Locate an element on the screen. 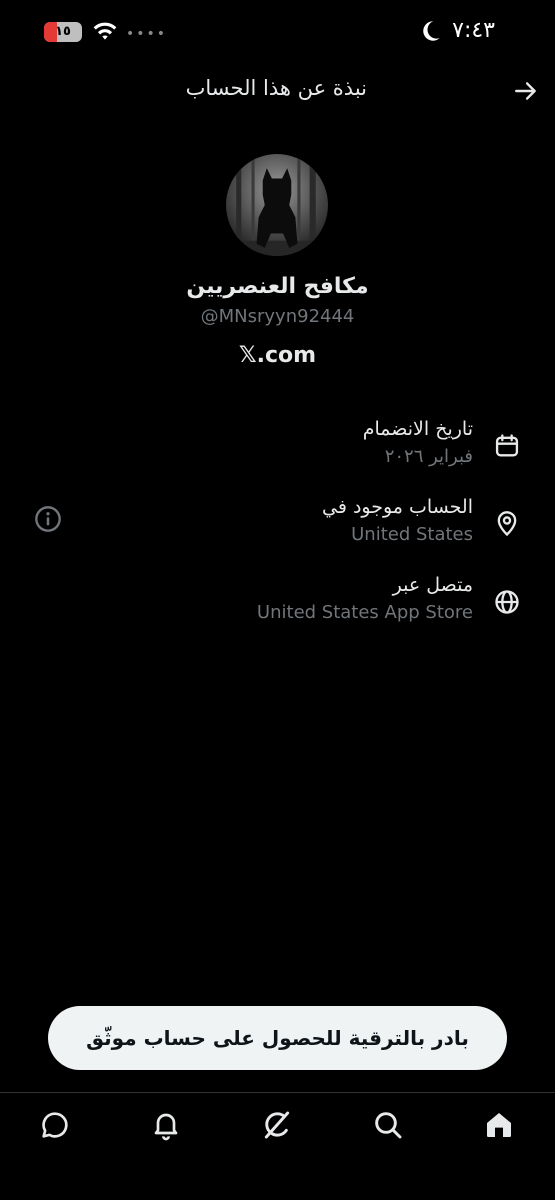 The height and width of the screenshot is (1200, 555). upgrade-verified-button: بادر بالترقية للحصول على حساب موثّق is located at coordinates (277, 1038).